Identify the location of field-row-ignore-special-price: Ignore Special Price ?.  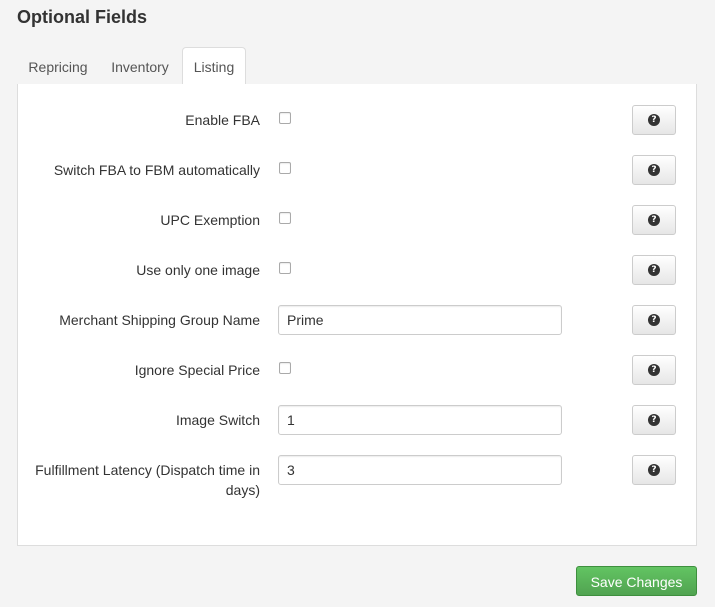
(358, 375).